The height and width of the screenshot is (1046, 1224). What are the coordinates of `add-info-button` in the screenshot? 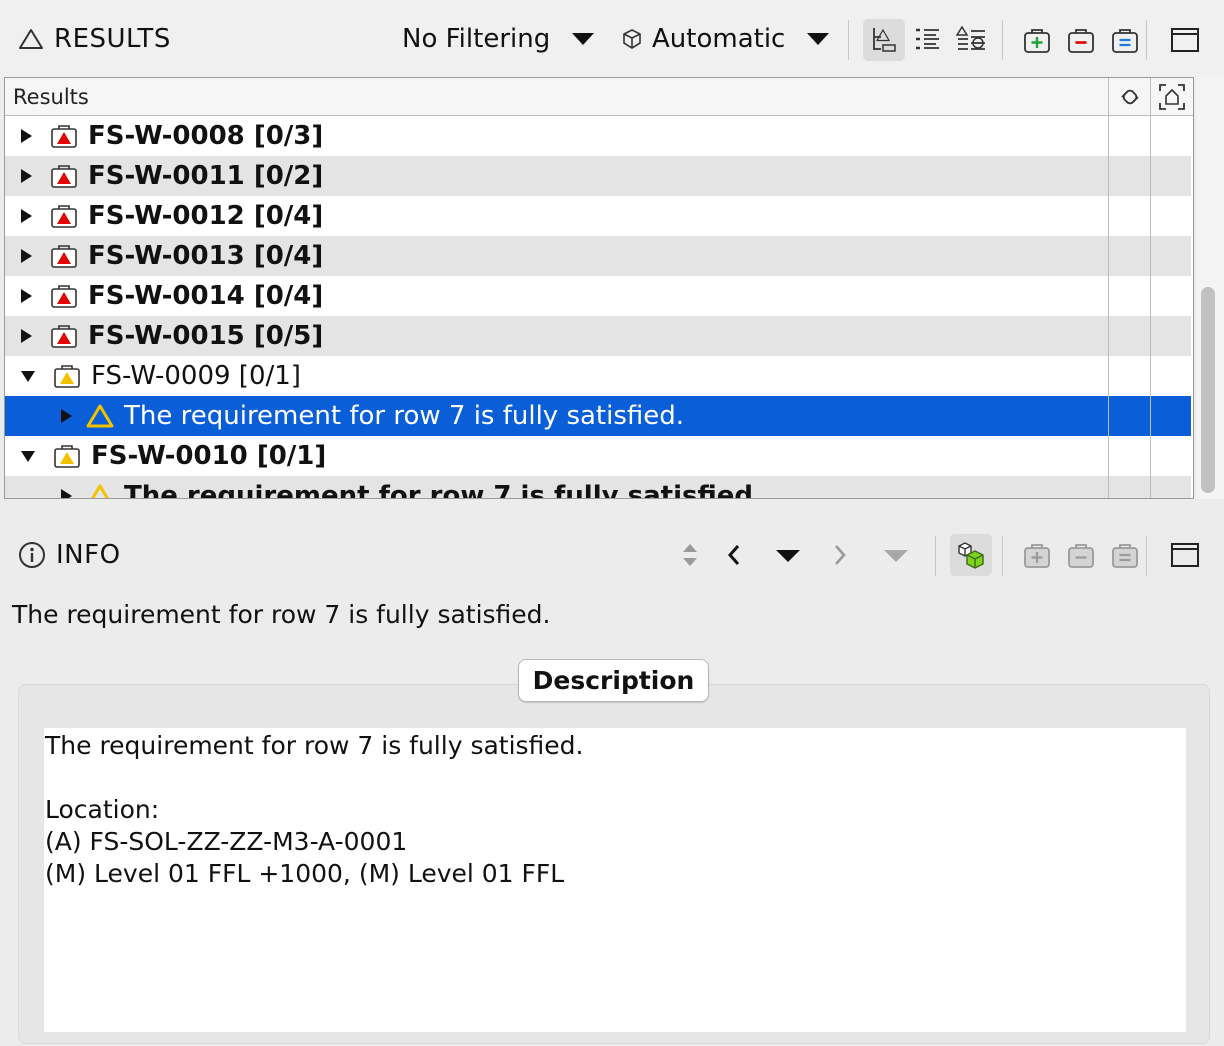 It's located at (1037, 555).